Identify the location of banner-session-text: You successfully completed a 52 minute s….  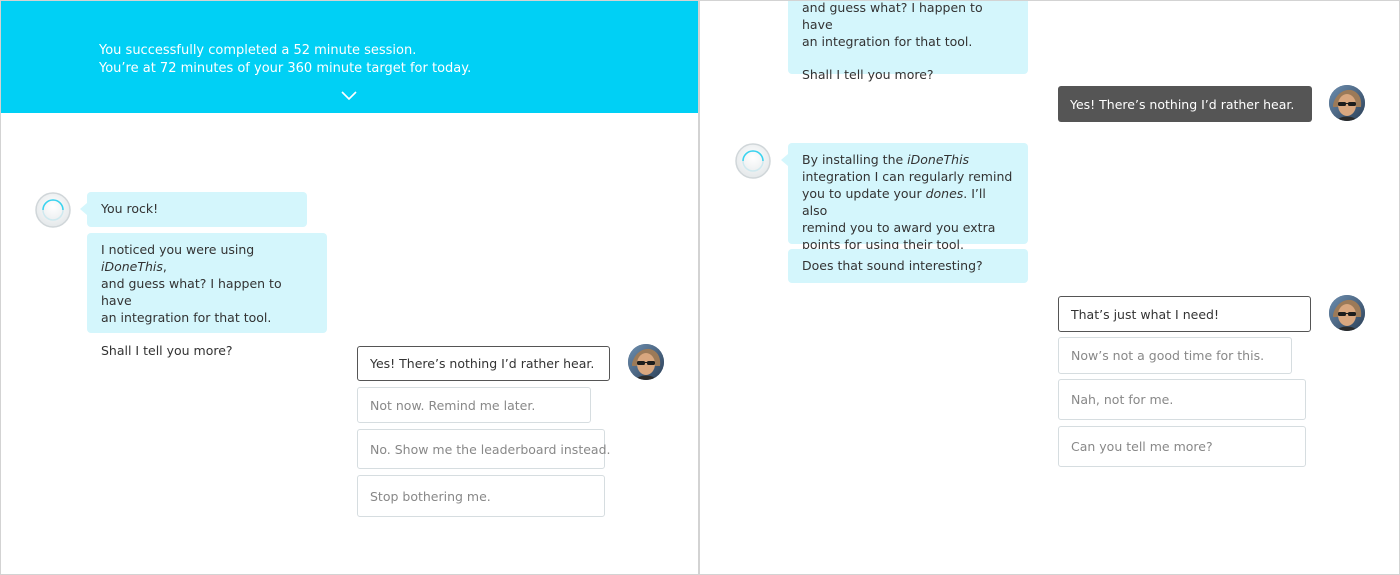
(258, 50).